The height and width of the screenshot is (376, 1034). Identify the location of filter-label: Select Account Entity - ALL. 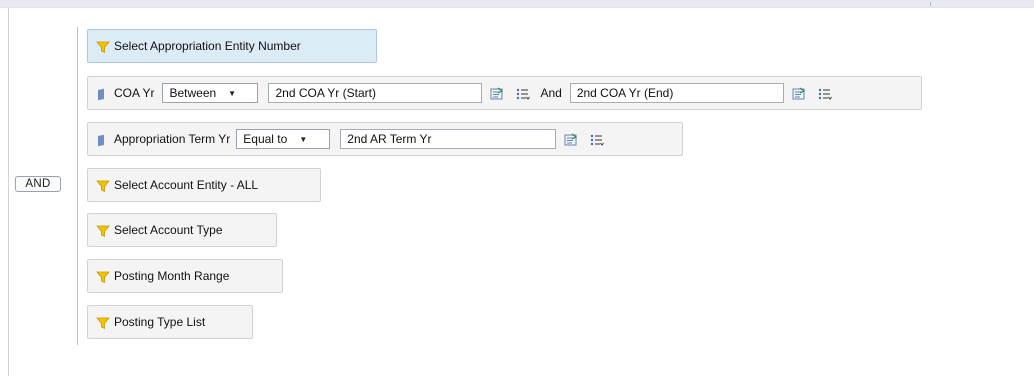
(186, 185).